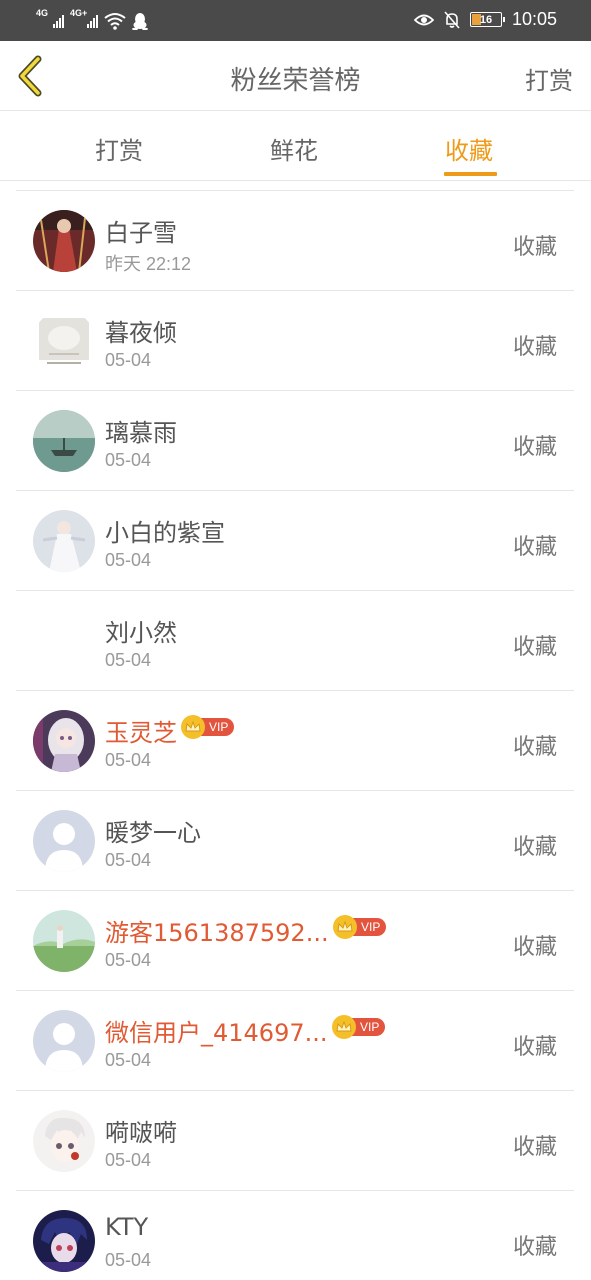 The width and height of the screenshot is (591, 1280). Describe the element at coordinates (141, 633) in the screenshot. I see `user-name: 刘小然` at that location.